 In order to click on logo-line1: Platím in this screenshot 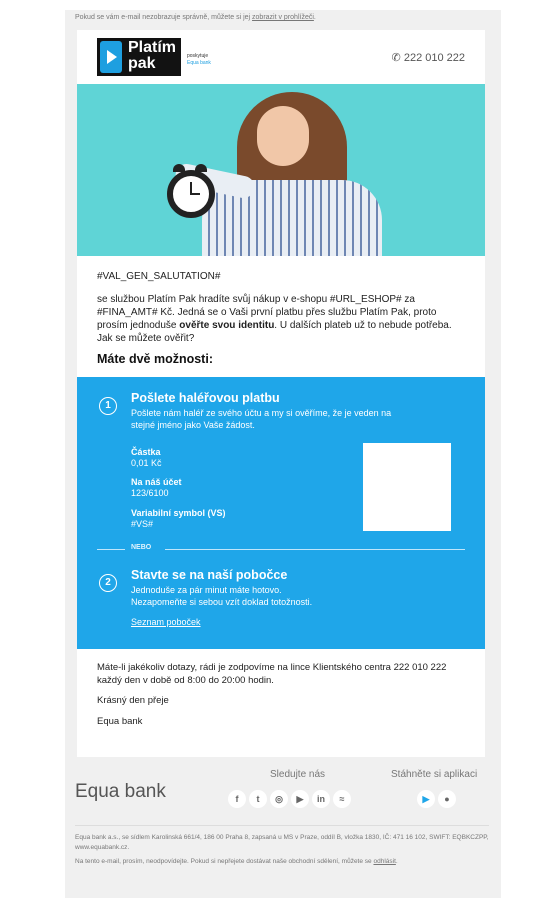, I will do `click(152, 47)`.